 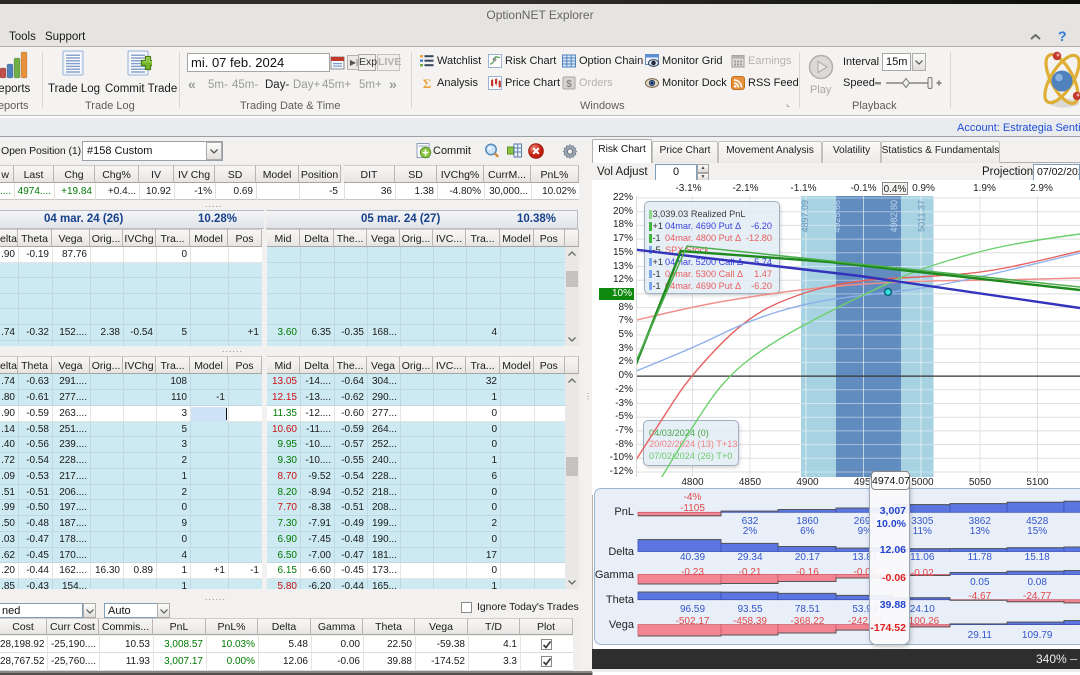 What do you see at coordinates (427, 83) in the screenshot?
I see `svg-text: Σ` at bounding box center [427, 83].